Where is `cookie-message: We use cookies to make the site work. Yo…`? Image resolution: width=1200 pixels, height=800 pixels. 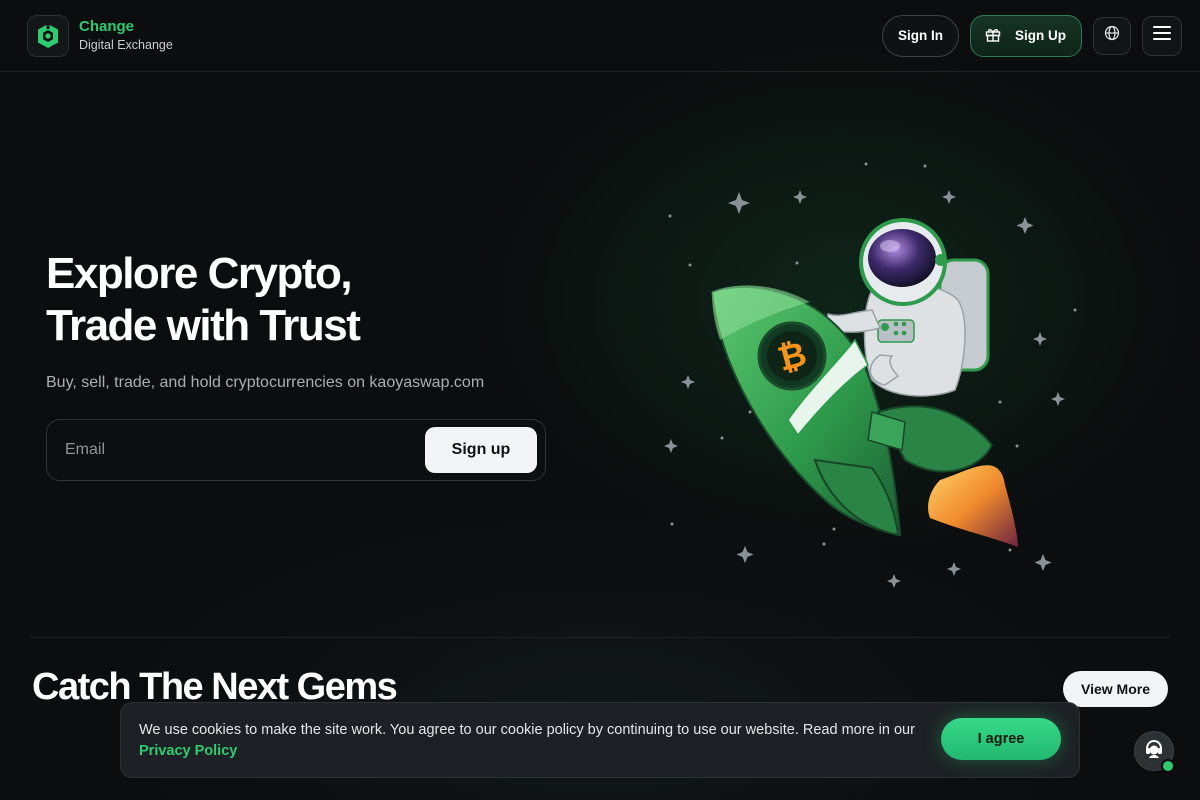 cookie-message: We use cookies to make the site work. Yo… is located at coordinates (527, 730).